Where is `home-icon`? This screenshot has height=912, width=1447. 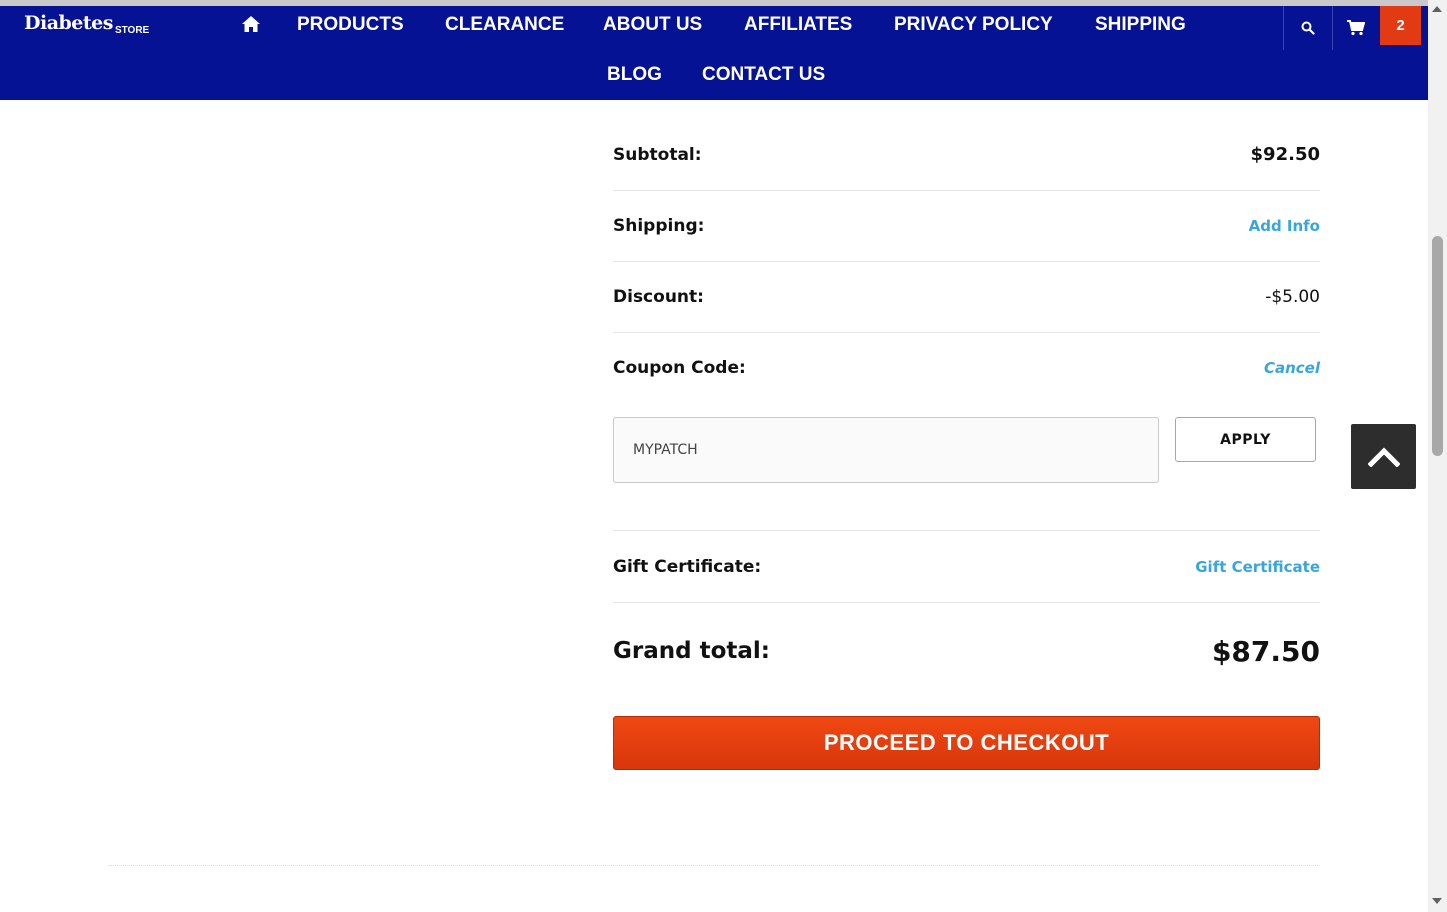 home-icon is located at coordinates (251, 24).